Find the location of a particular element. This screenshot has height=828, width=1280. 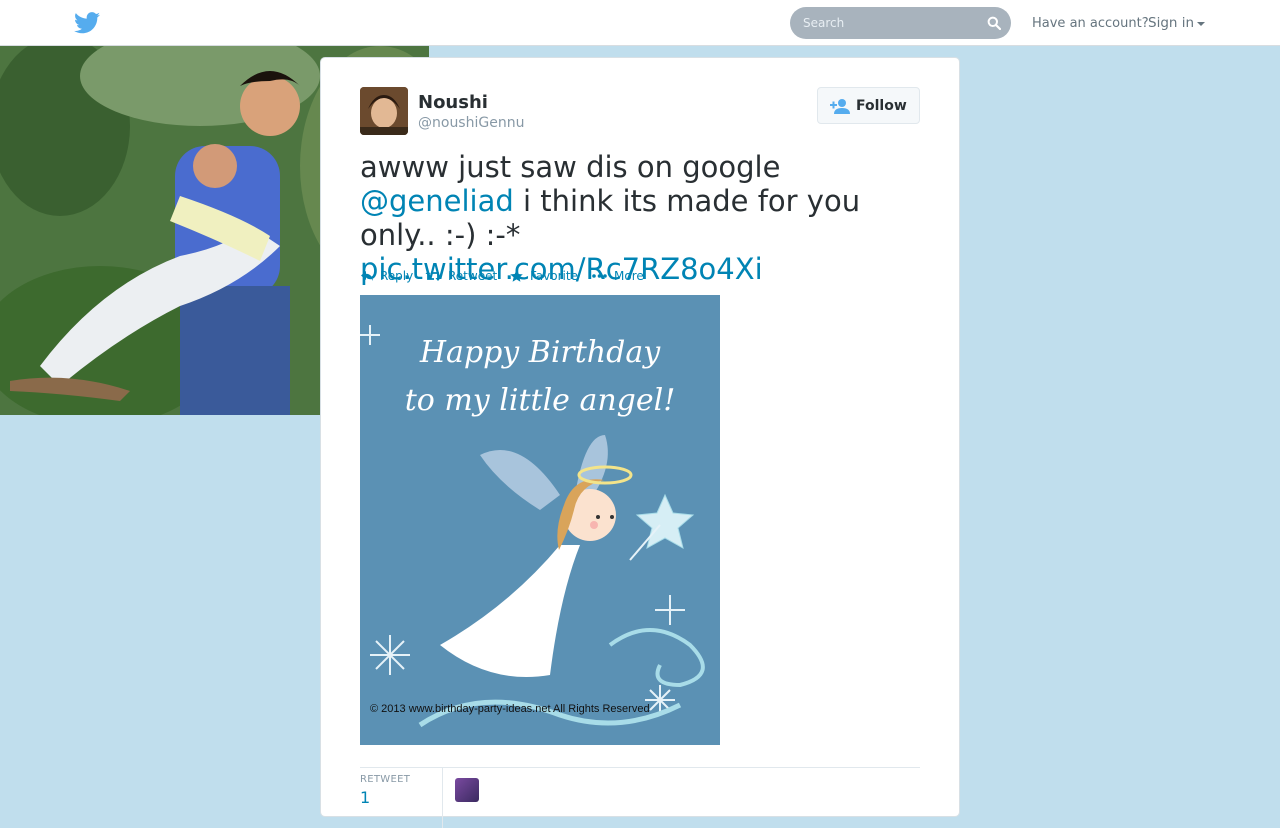

retweeter-avatar is located at coordinates (467, 790).